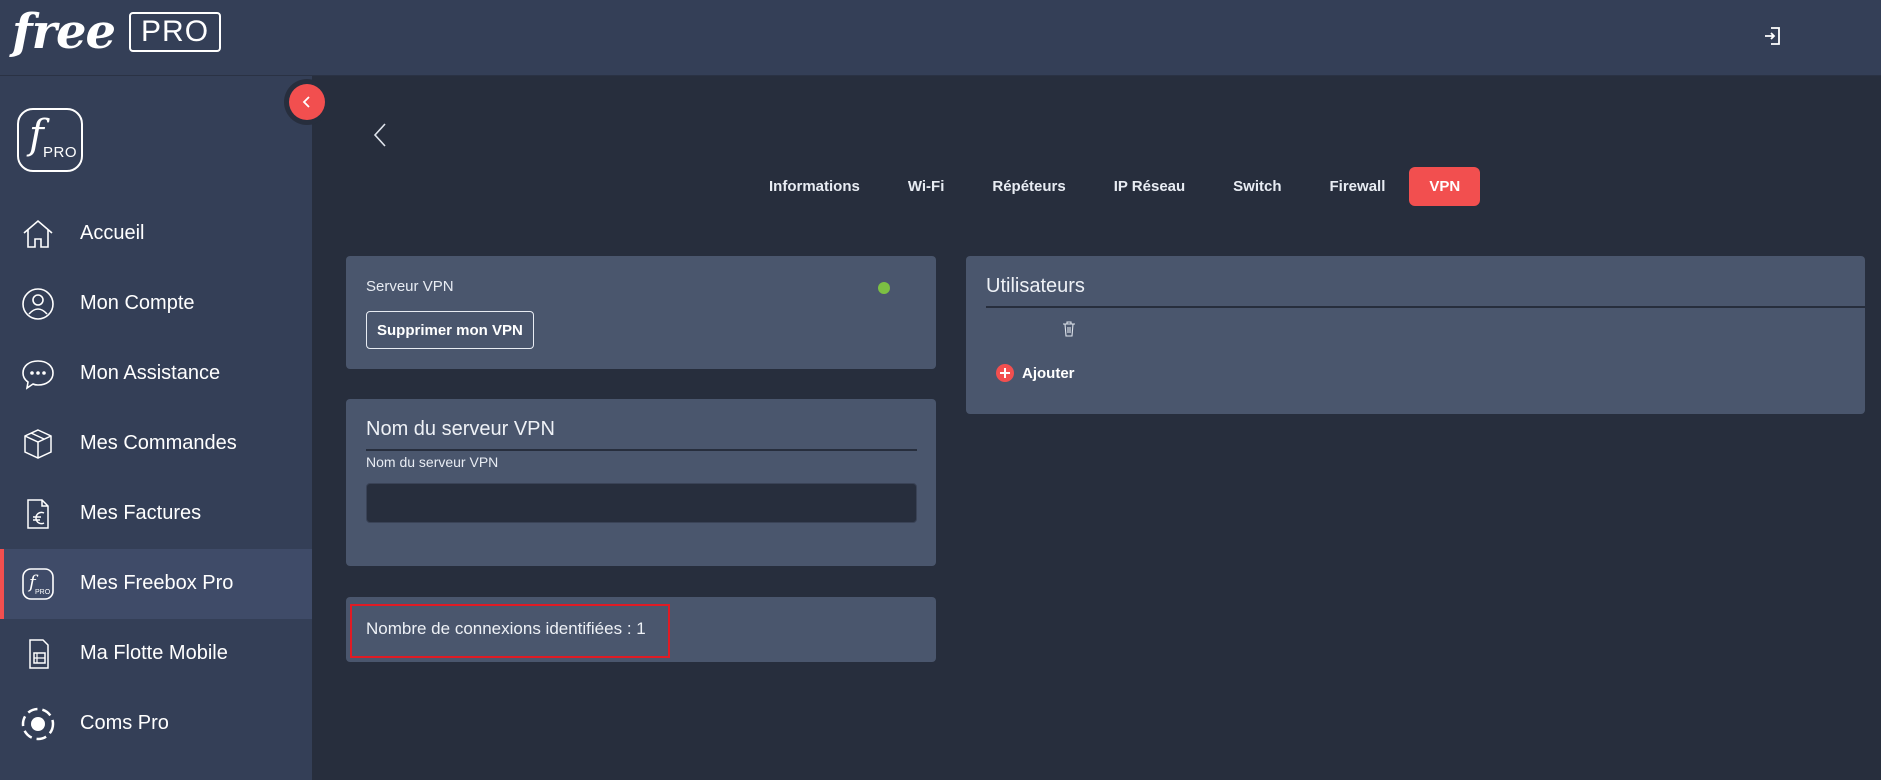 The height and width of the screenshot is (780, 1881). What do you see at coordinates (124, 723) in the screenshot?
I see `sidebar-item-label: Coms Pro` at bounding box center [124, 723].